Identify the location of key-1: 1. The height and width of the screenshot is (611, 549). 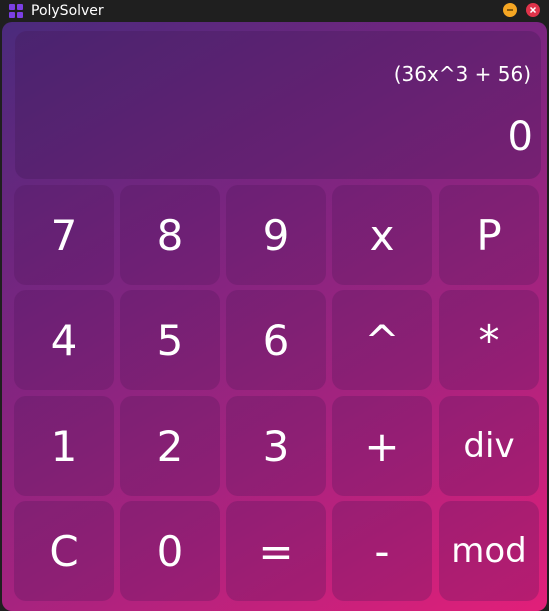
(64, 446).